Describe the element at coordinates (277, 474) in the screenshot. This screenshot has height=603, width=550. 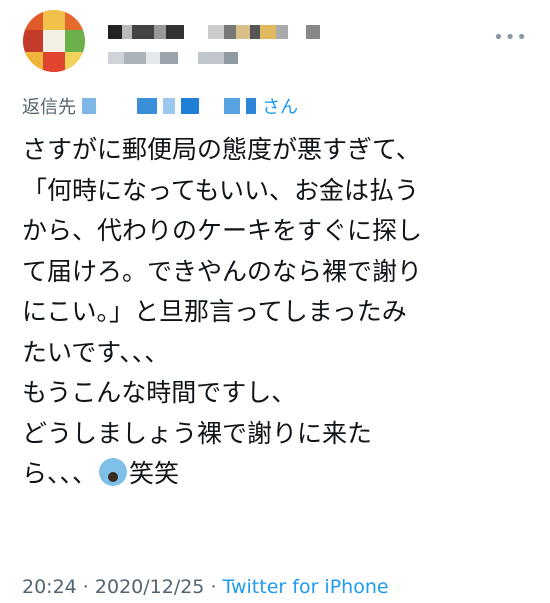
I see `tweet-line-last: ら、、、 笑笑` at that location.